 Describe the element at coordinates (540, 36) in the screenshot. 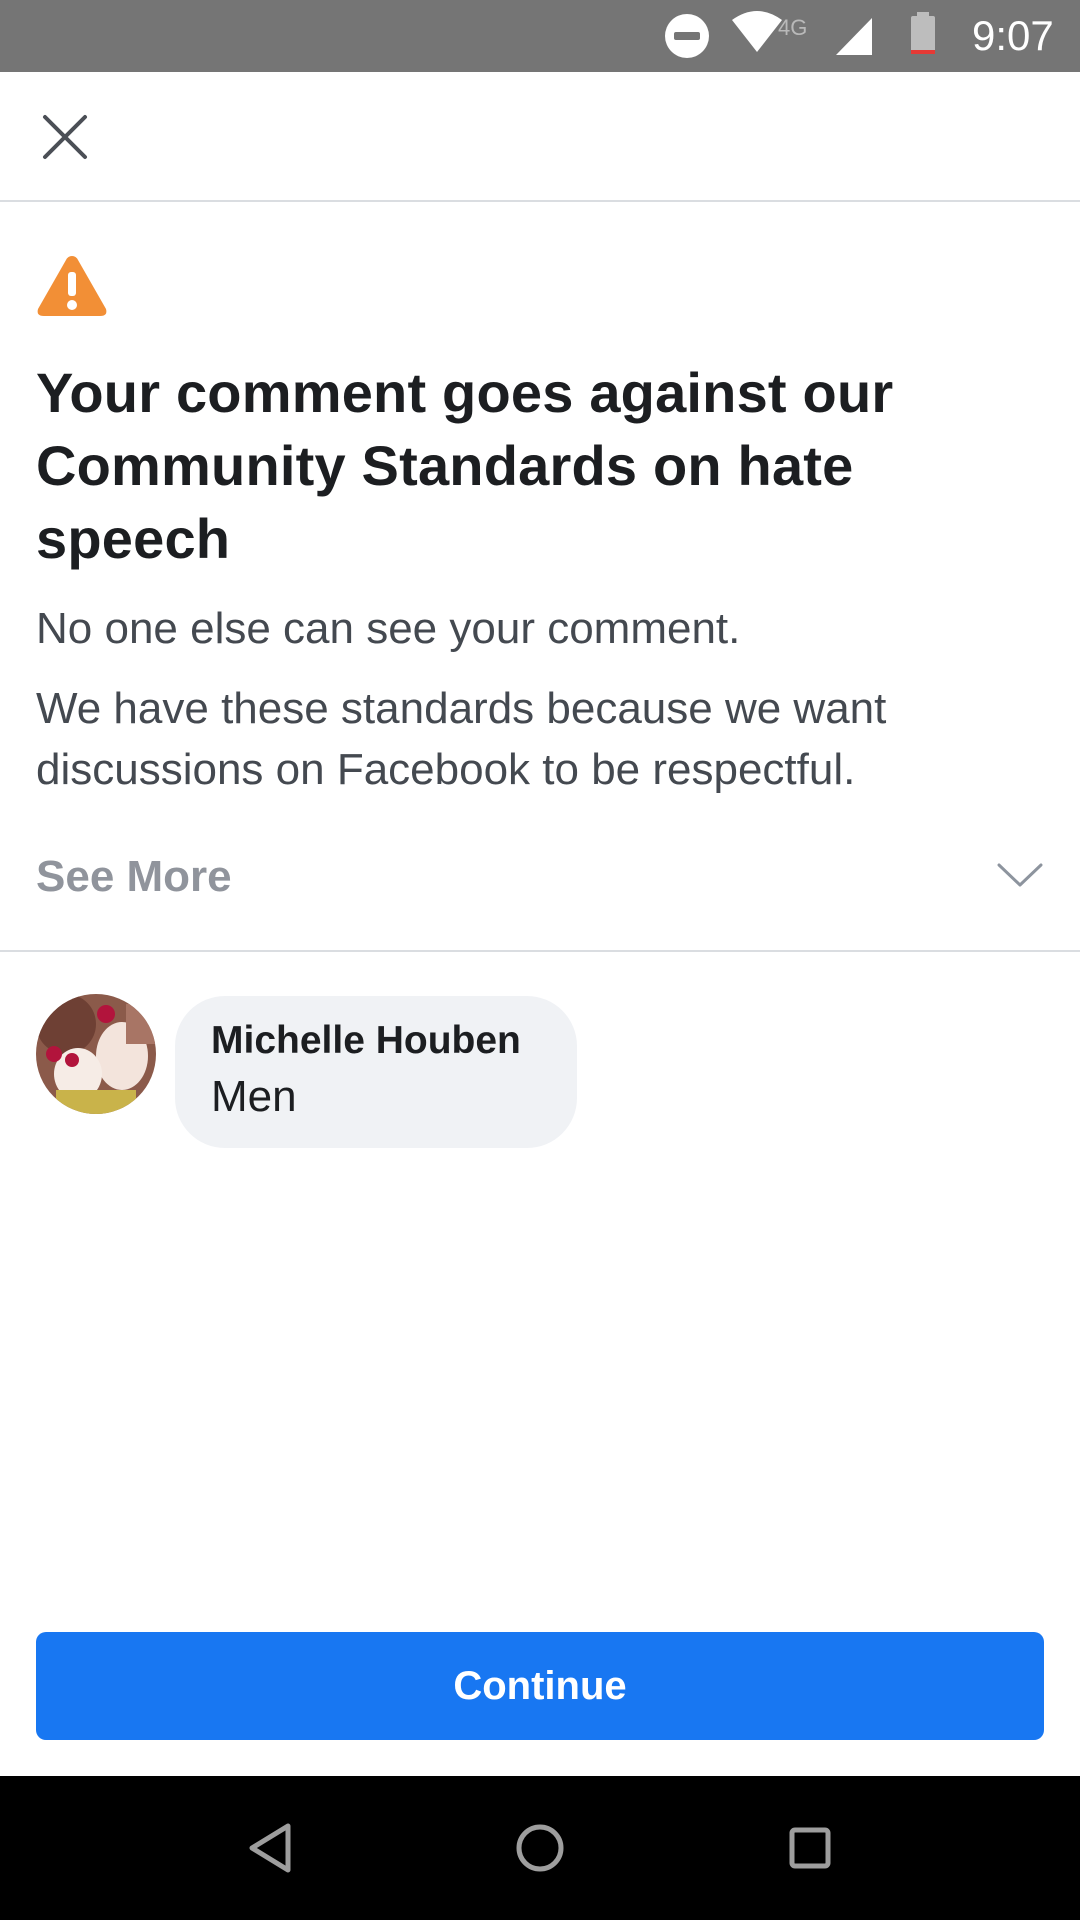

I see `status-bar: 4G 9:07` at that location.